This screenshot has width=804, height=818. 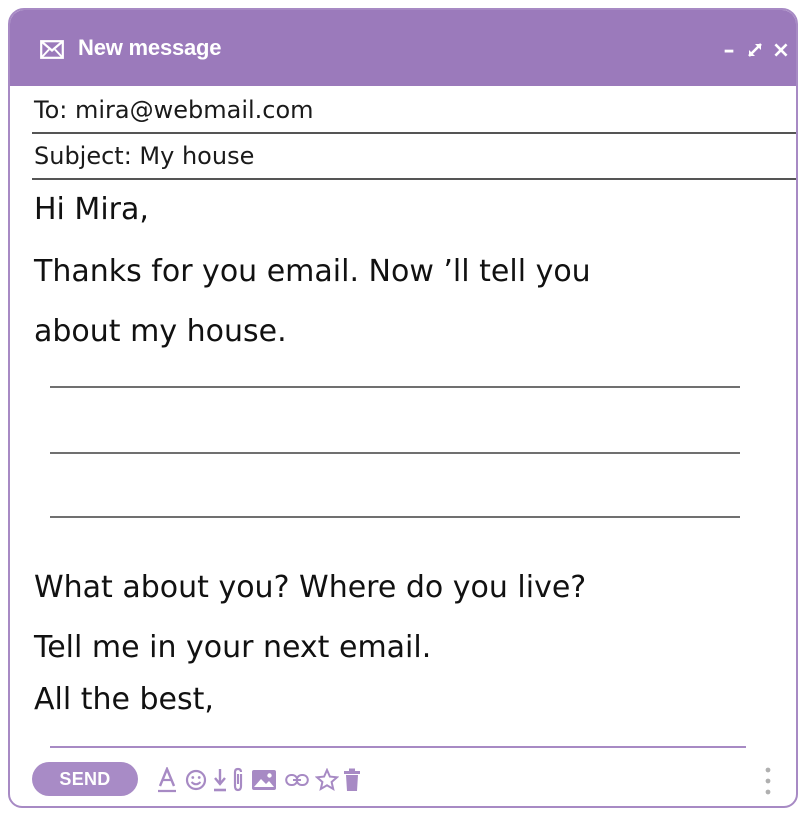 What do you see at coordinates (352, 780) in the screenshot?
I see `trash-icon` at bounding box center [352, 780].